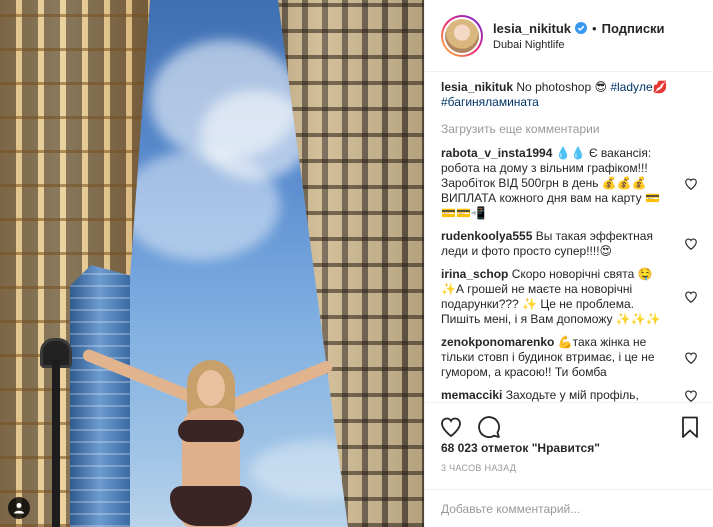 The image size is (713, 527). I want to click on face, so click(211, 388).